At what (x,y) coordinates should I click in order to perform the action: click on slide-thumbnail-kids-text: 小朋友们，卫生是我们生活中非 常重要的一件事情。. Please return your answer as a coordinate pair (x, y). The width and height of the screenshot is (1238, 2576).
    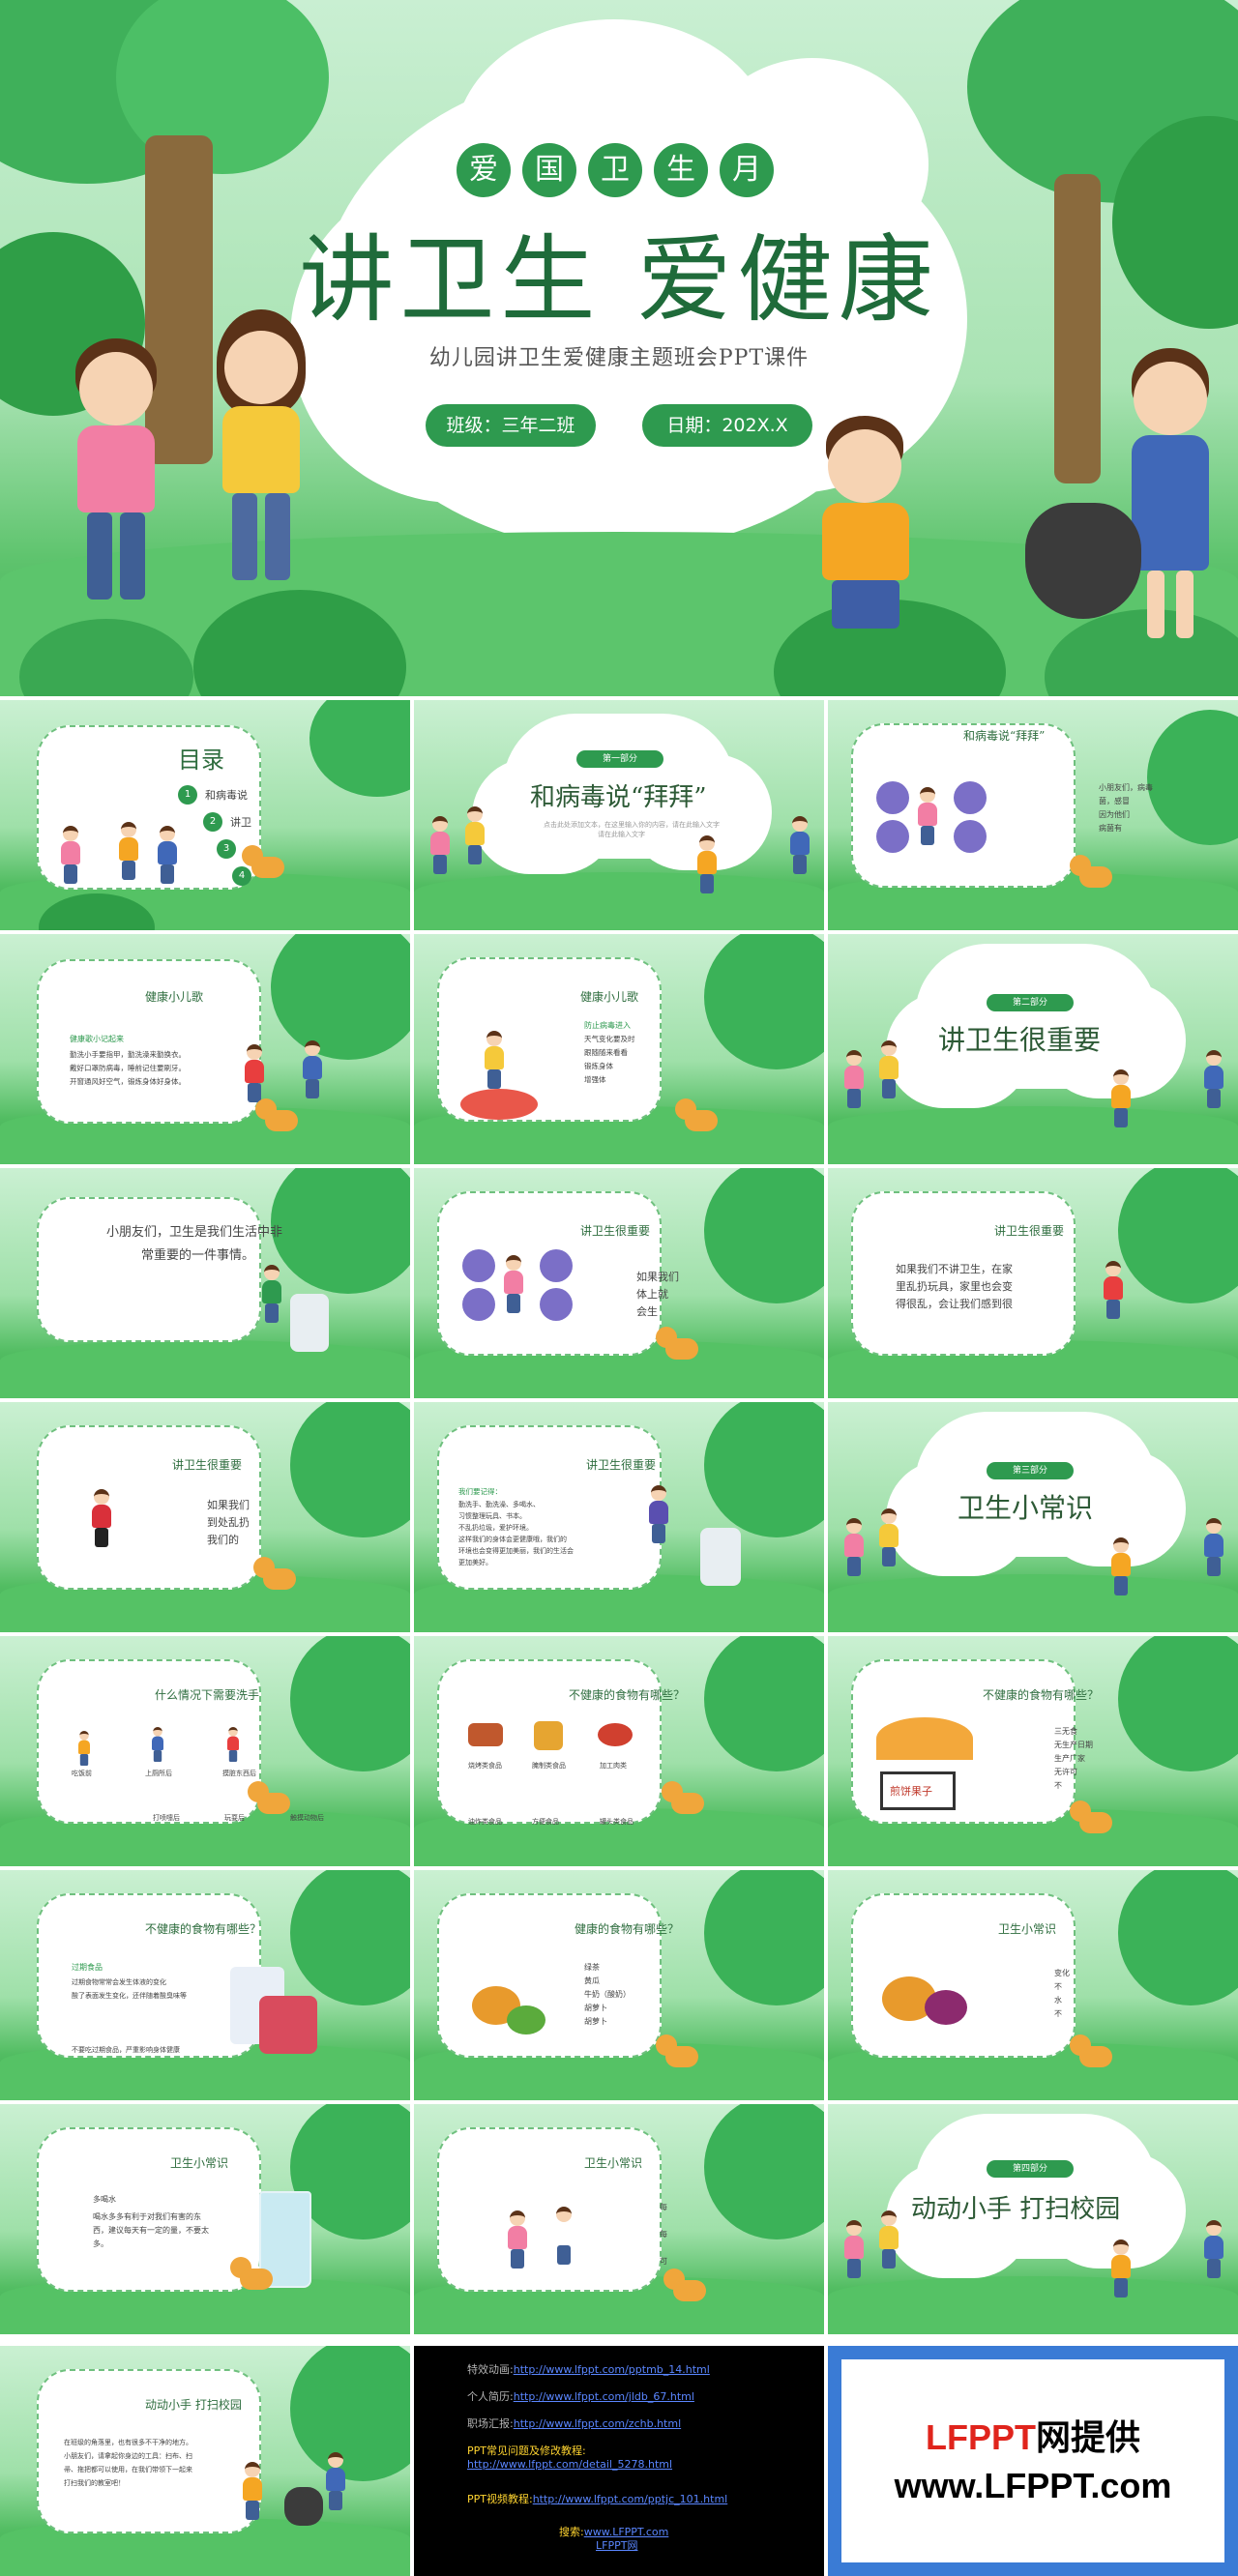
    Looking at the image, I should click on (205, 1283).